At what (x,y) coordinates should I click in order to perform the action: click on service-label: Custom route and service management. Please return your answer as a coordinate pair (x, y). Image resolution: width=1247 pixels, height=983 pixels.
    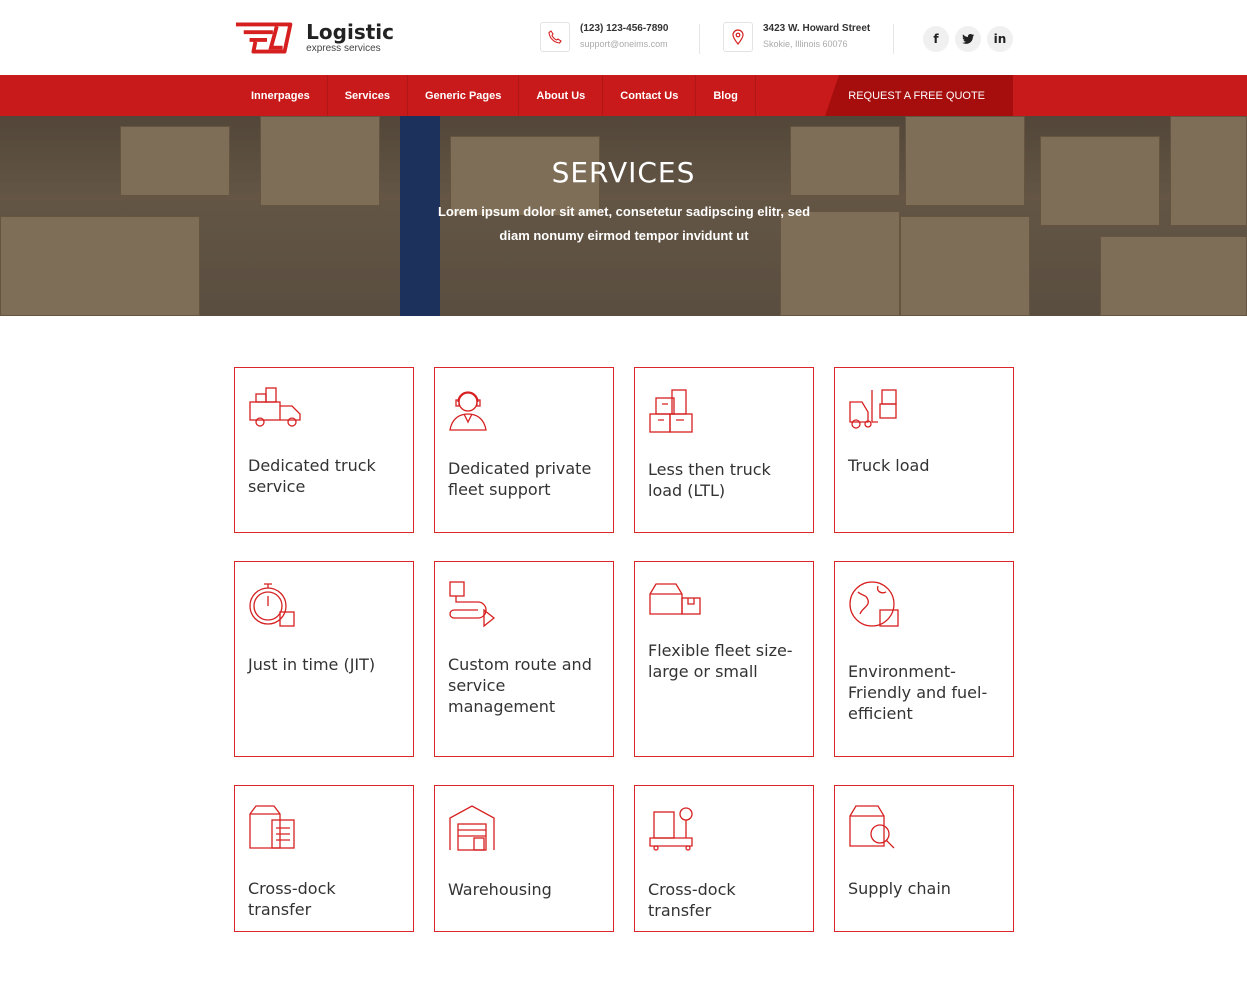
    Looking at the image, I should click on (520, 685).